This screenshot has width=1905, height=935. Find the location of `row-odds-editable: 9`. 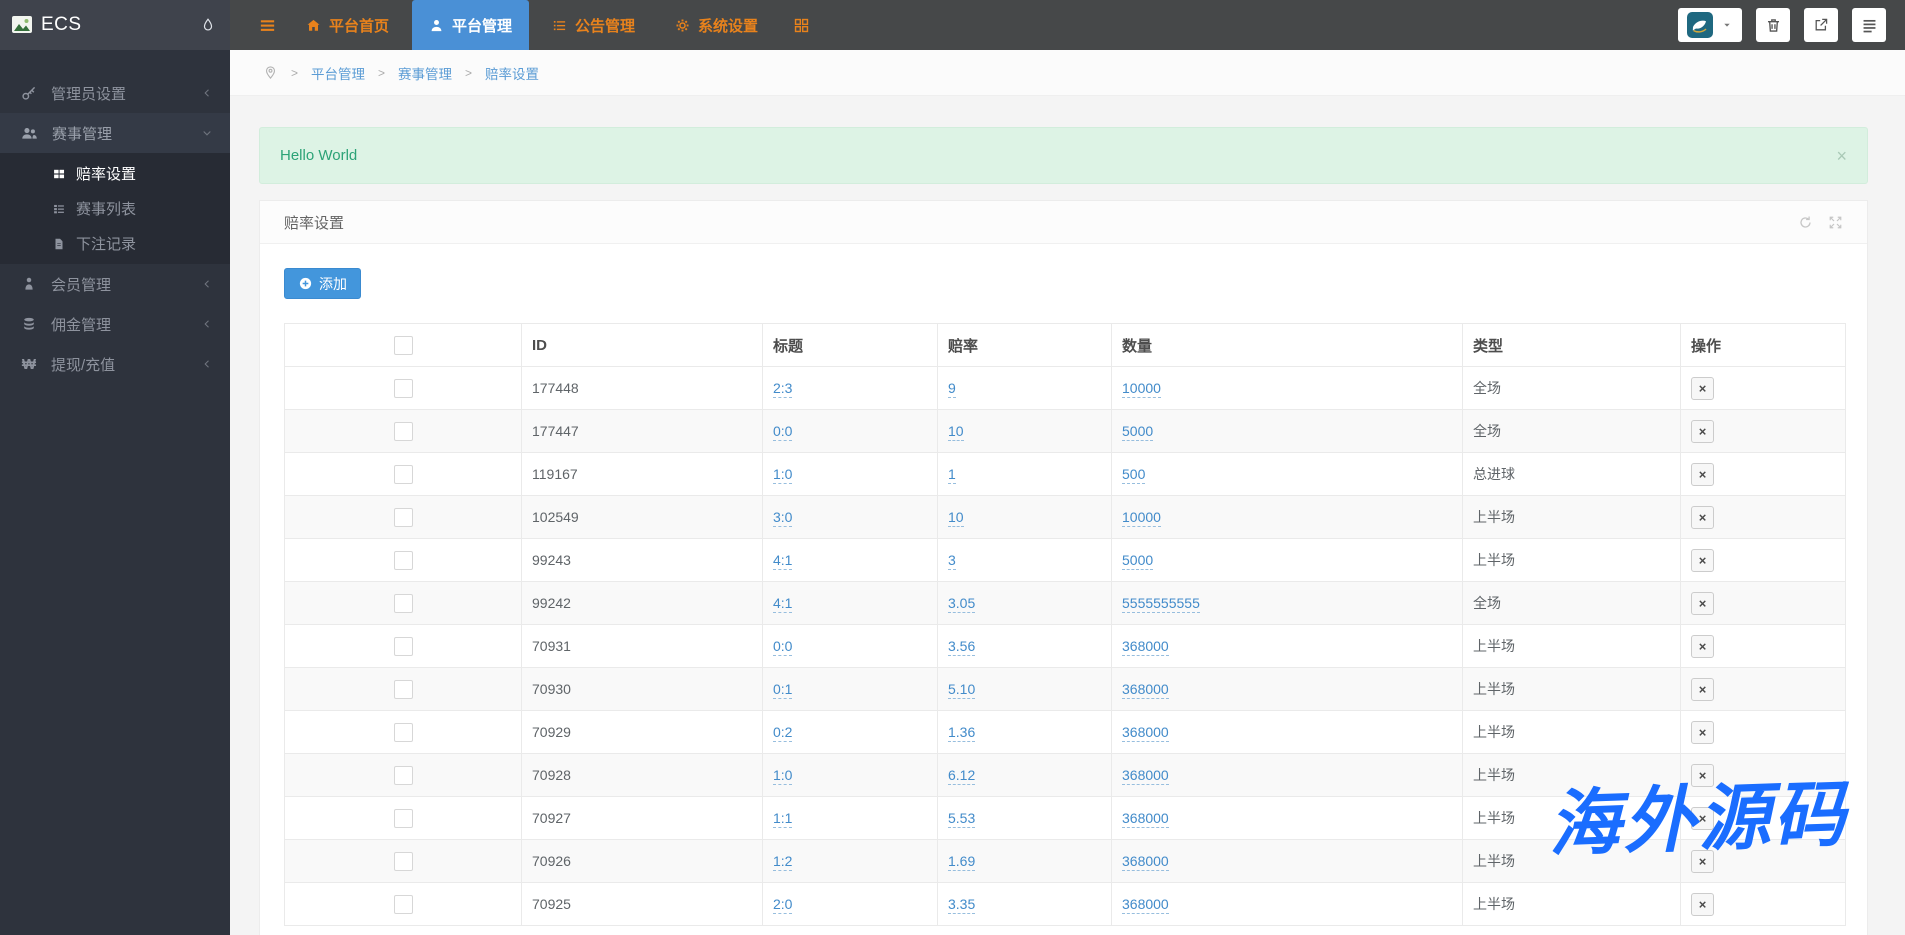

row-odds-editable: 9 is located at coordinates (952, 389).